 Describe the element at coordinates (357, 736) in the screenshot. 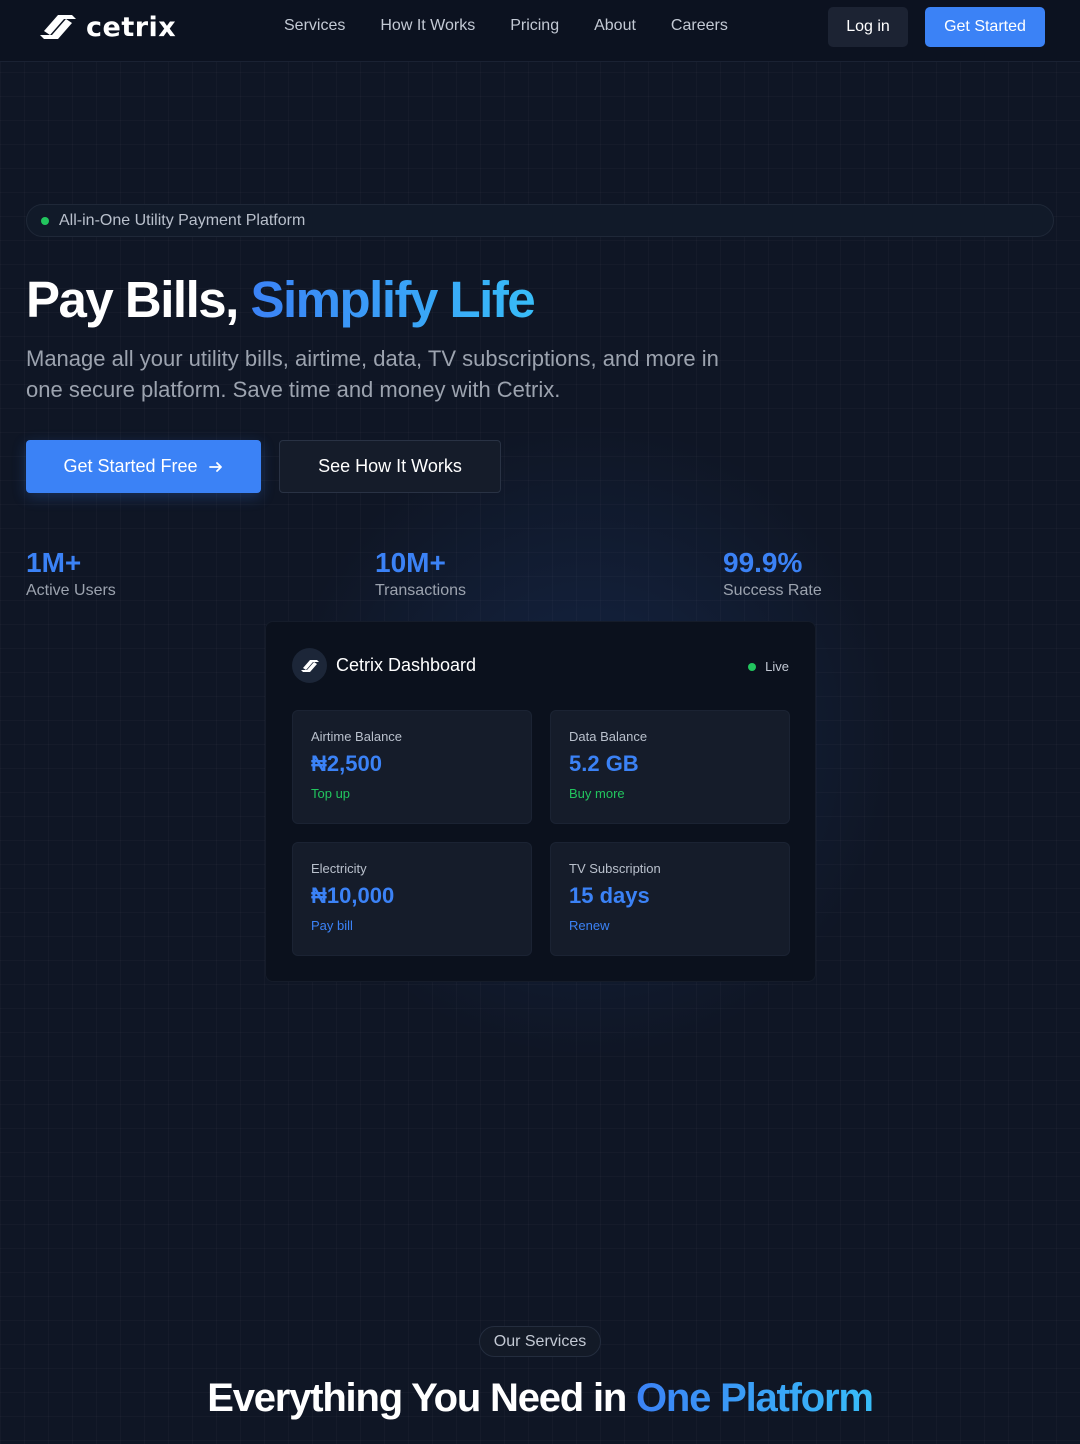

I see `card-label: Airtime Balance` at that location.